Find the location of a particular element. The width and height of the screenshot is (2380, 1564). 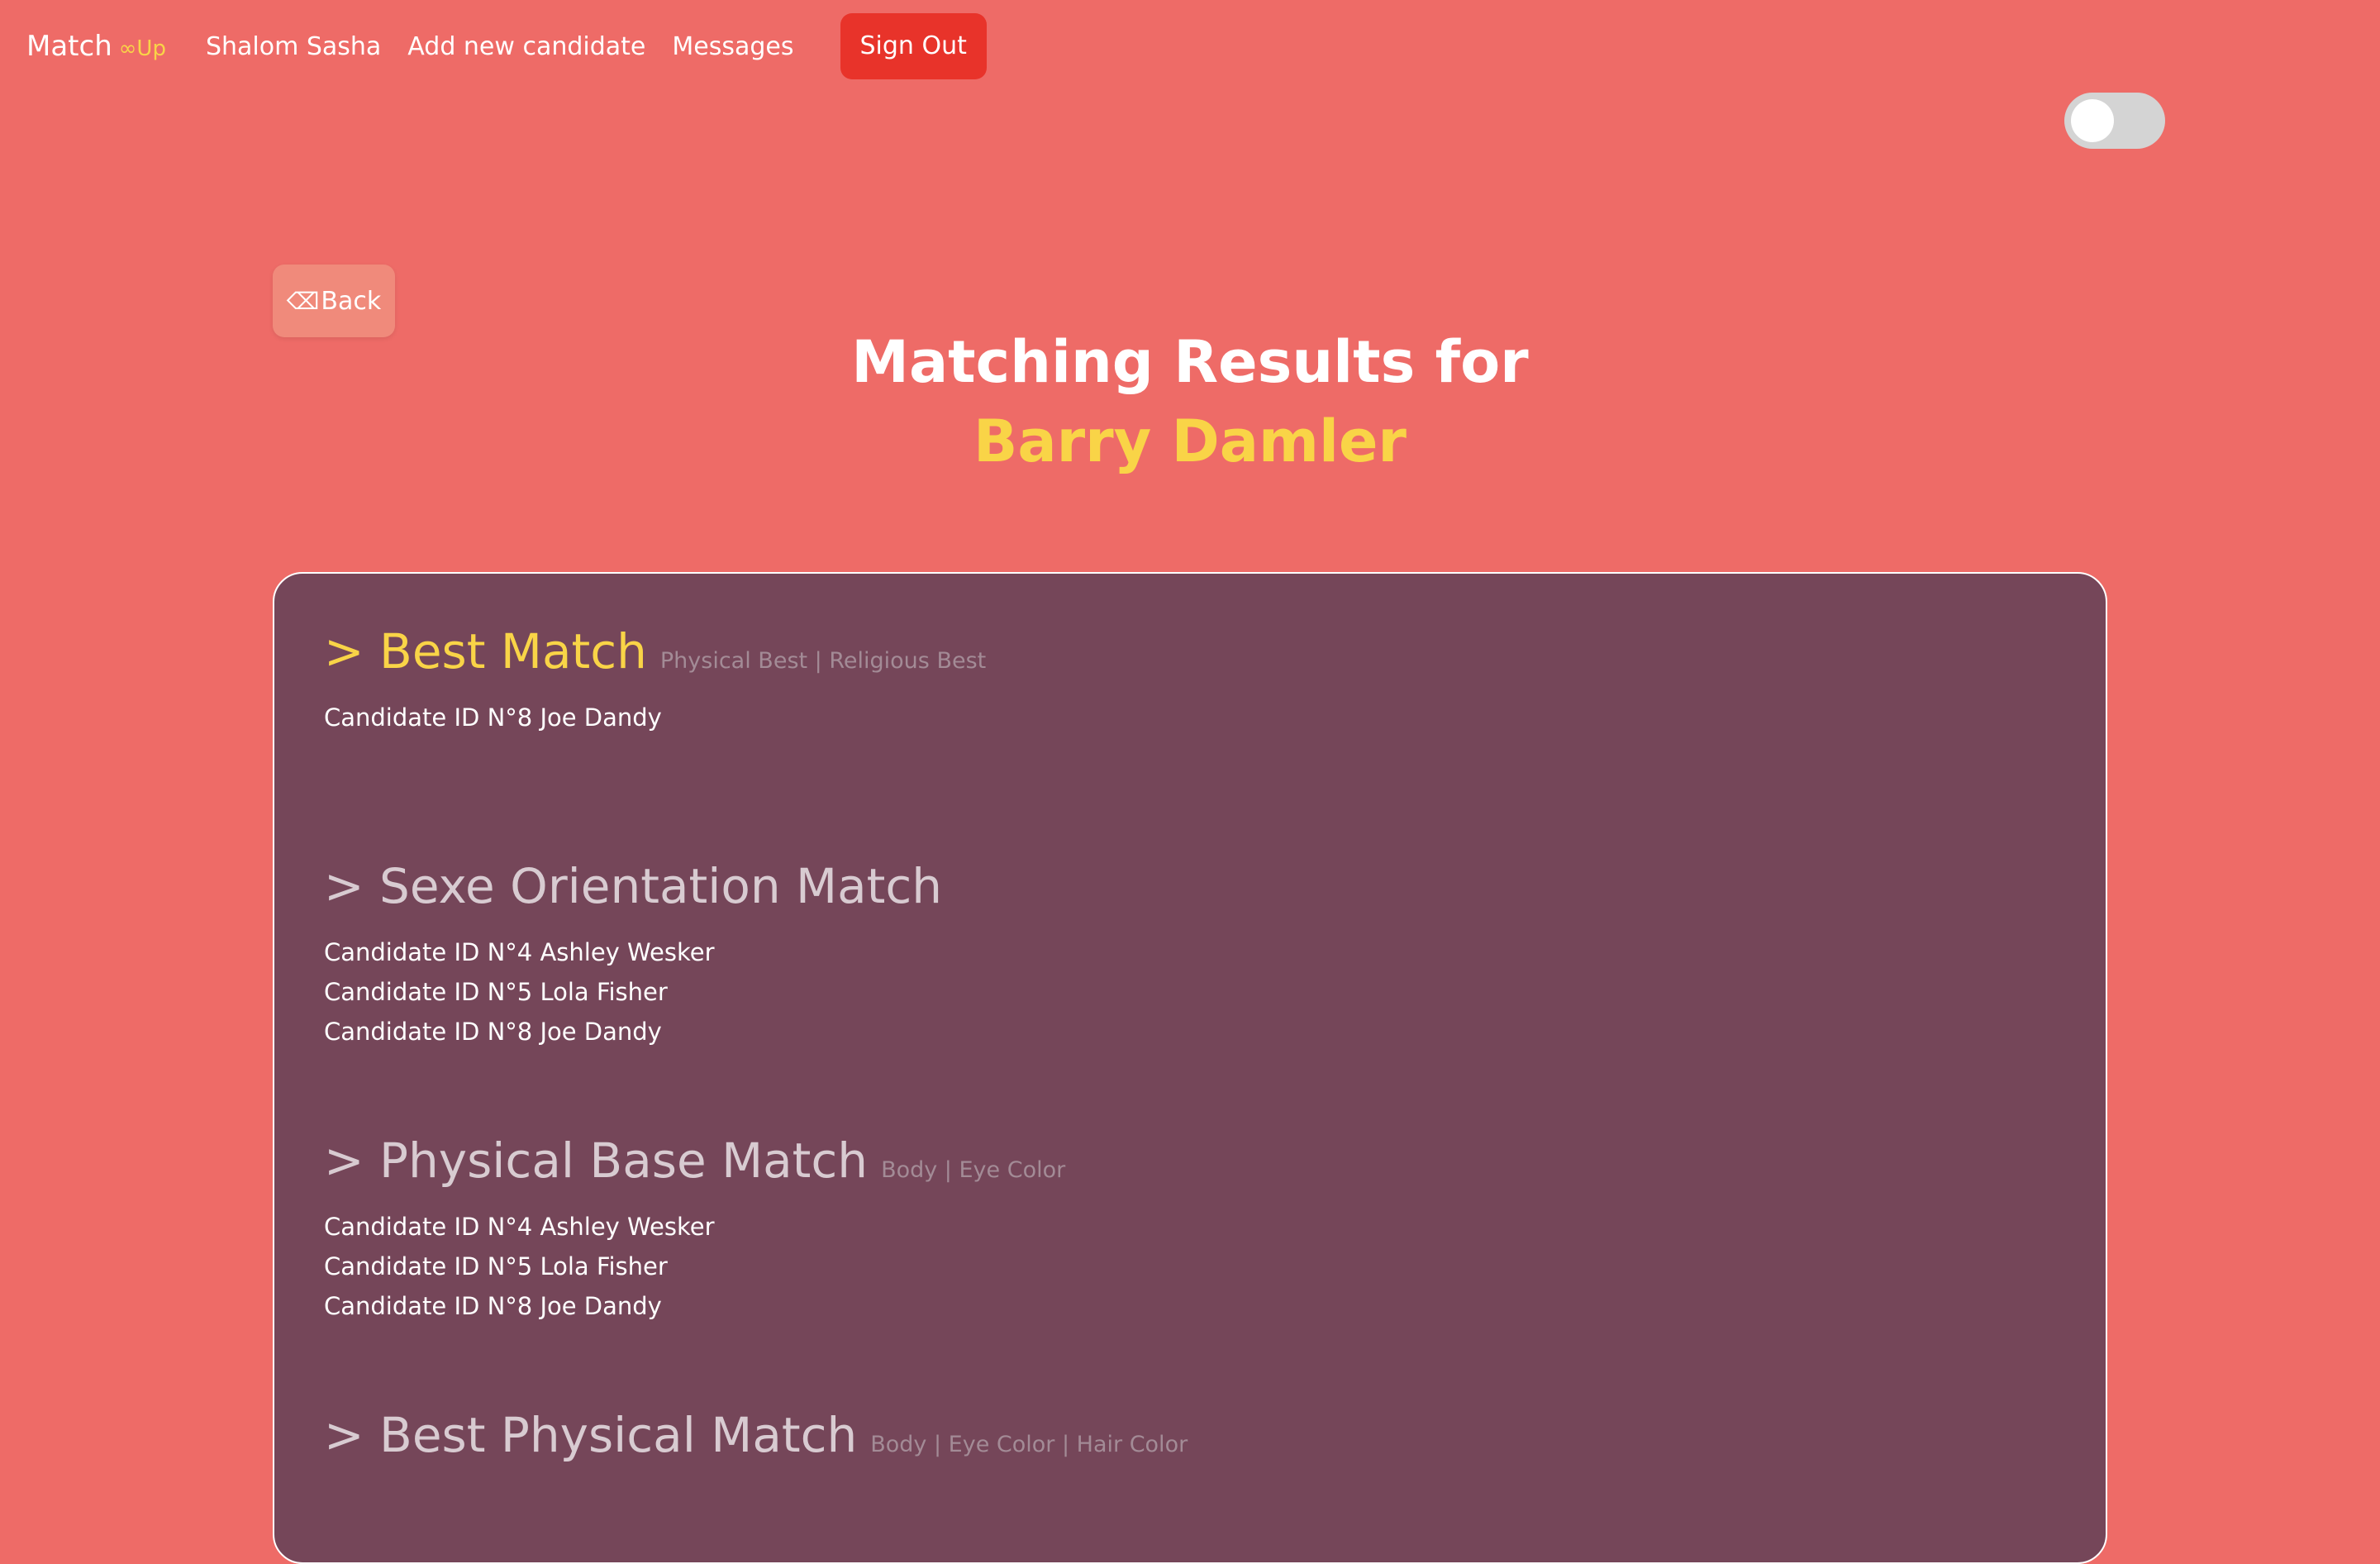

section-header: > Physical Base Match Body | Eye Color is located at coordinates (694, 1160).